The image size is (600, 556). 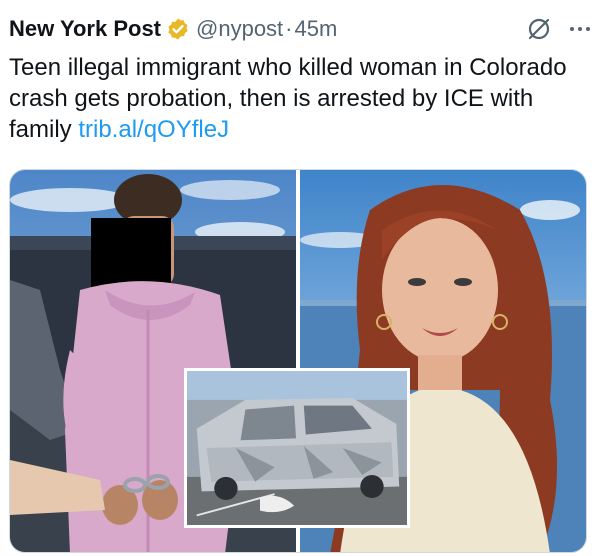 I want to click on post-time: 45m, so click(x=316, y=29).